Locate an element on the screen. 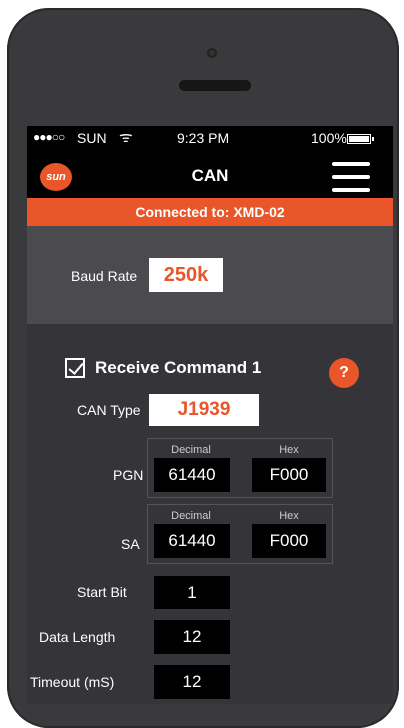  help-button: ? is located at coordinates (344, 373).